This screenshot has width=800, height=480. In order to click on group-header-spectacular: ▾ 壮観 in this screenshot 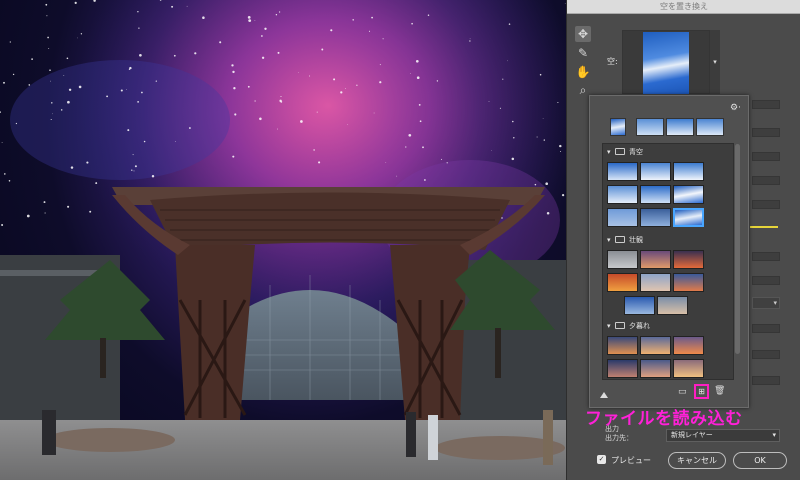, I will do `click(625, 240)`.